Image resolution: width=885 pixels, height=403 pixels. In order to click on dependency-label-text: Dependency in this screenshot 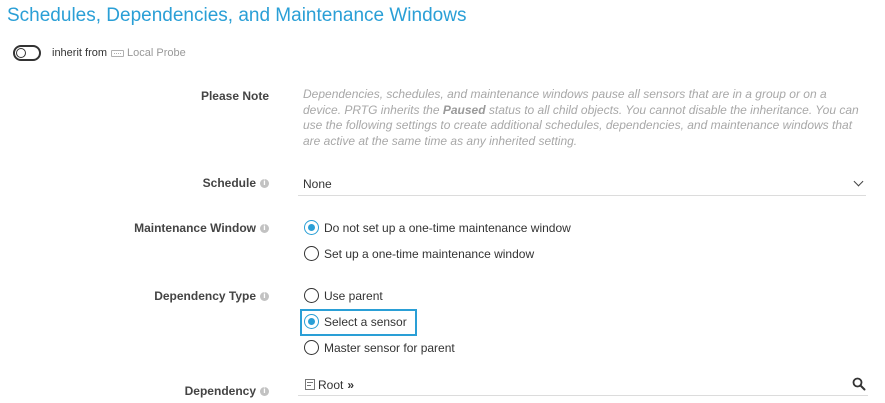, I will do `click(220, 391)`.